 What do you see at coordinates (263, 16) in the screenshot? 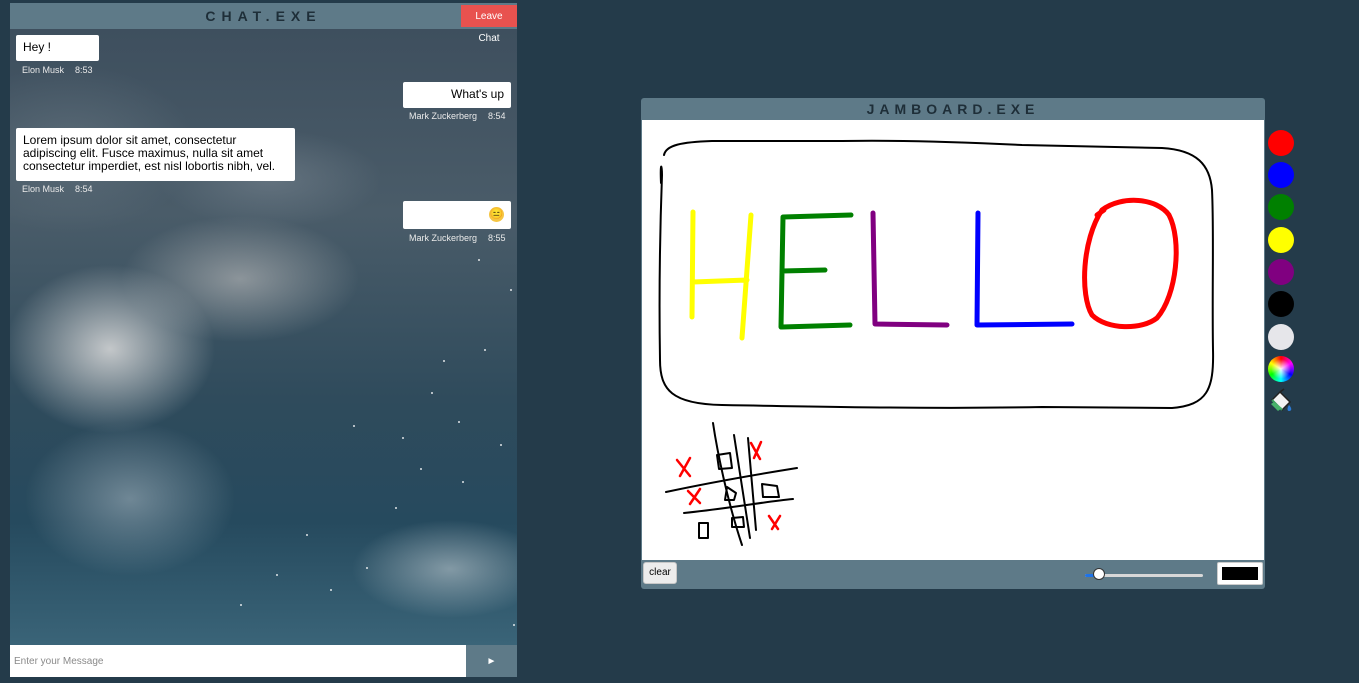
I see `chat-title: CHAT.EXE` at bounding box center [263, 16].